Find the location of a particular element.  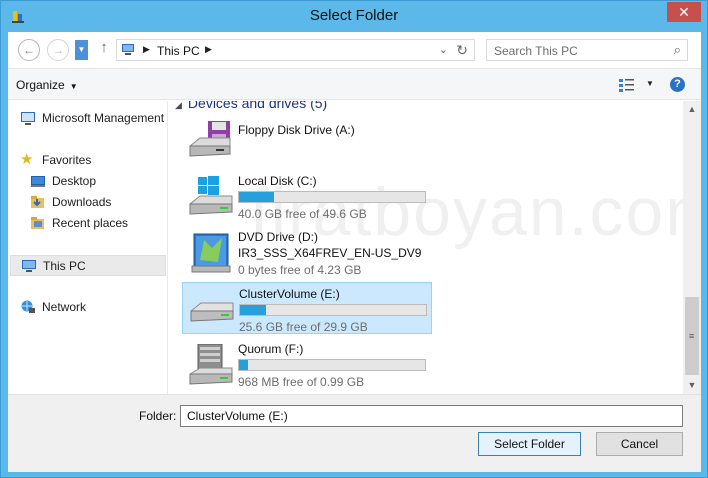

address-dropdown-icon: ⌄ is located at coordinates (443, 49).